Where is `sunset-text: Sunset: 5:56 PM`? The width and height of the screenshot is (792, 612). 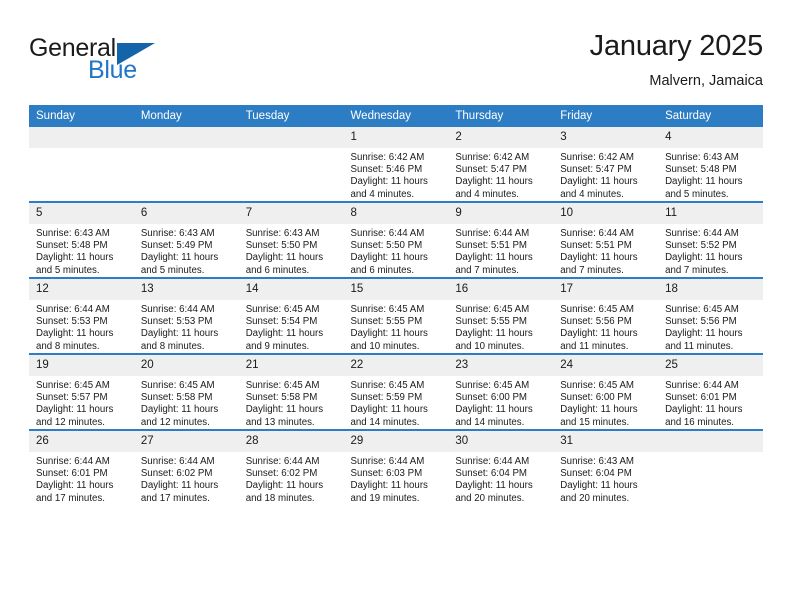
sunset-text: Sunset: 5:56 PM is located at coordinates (596, 322).